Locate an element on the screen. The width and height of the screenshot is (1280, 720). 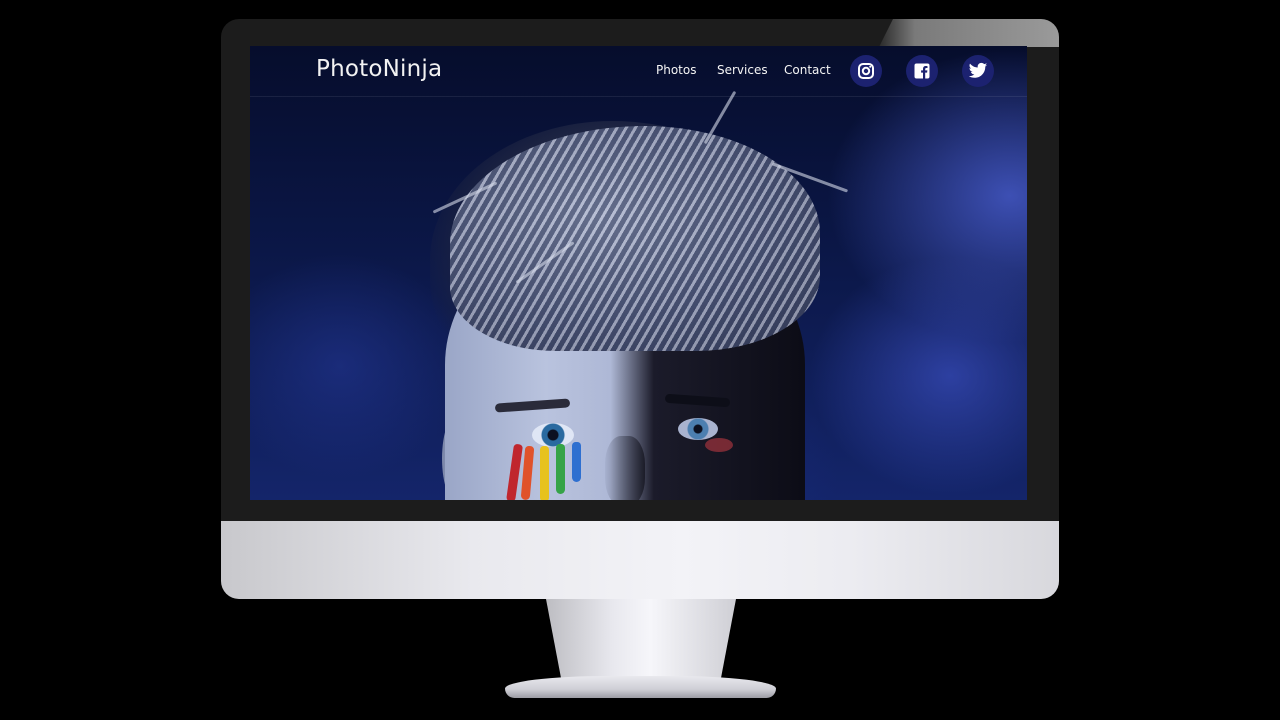
facebook-button is located at coordinates (922, 71).